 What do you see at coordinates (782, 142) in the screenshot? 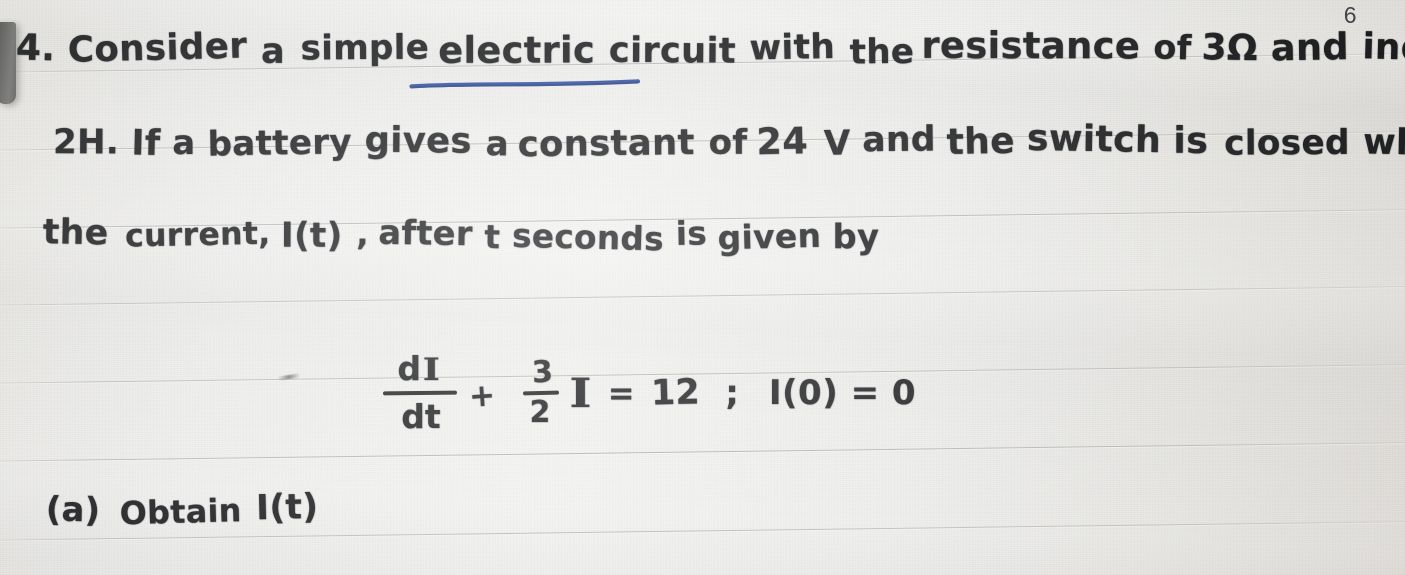
I see `handwritten-word: 24` at bounding box center [782, 142].